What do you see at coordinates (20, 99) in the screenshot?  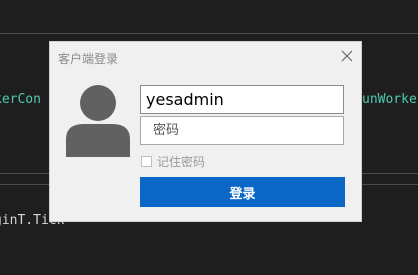 I see `bg-code-line-1-left: kerCon` at bounding box center [20, 99].